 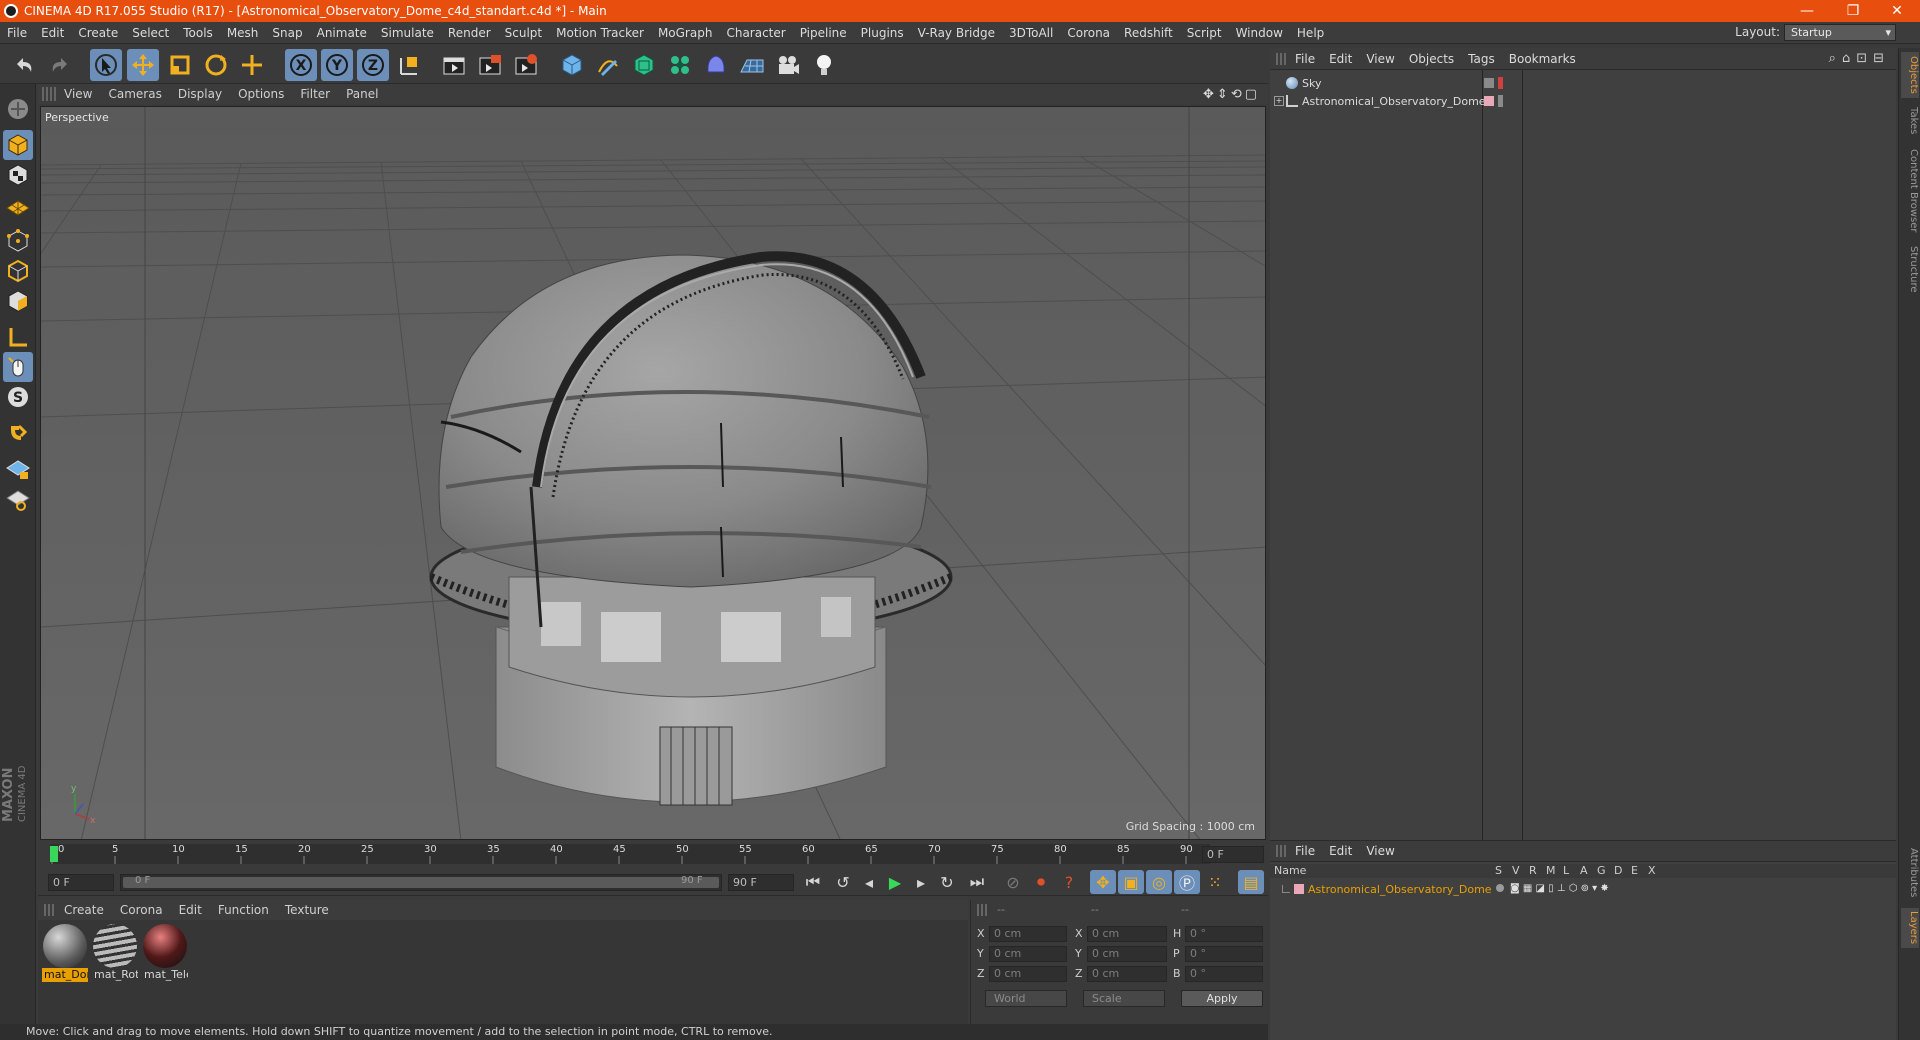 I want to click on rotate-icon, so click(x=216, y=65).